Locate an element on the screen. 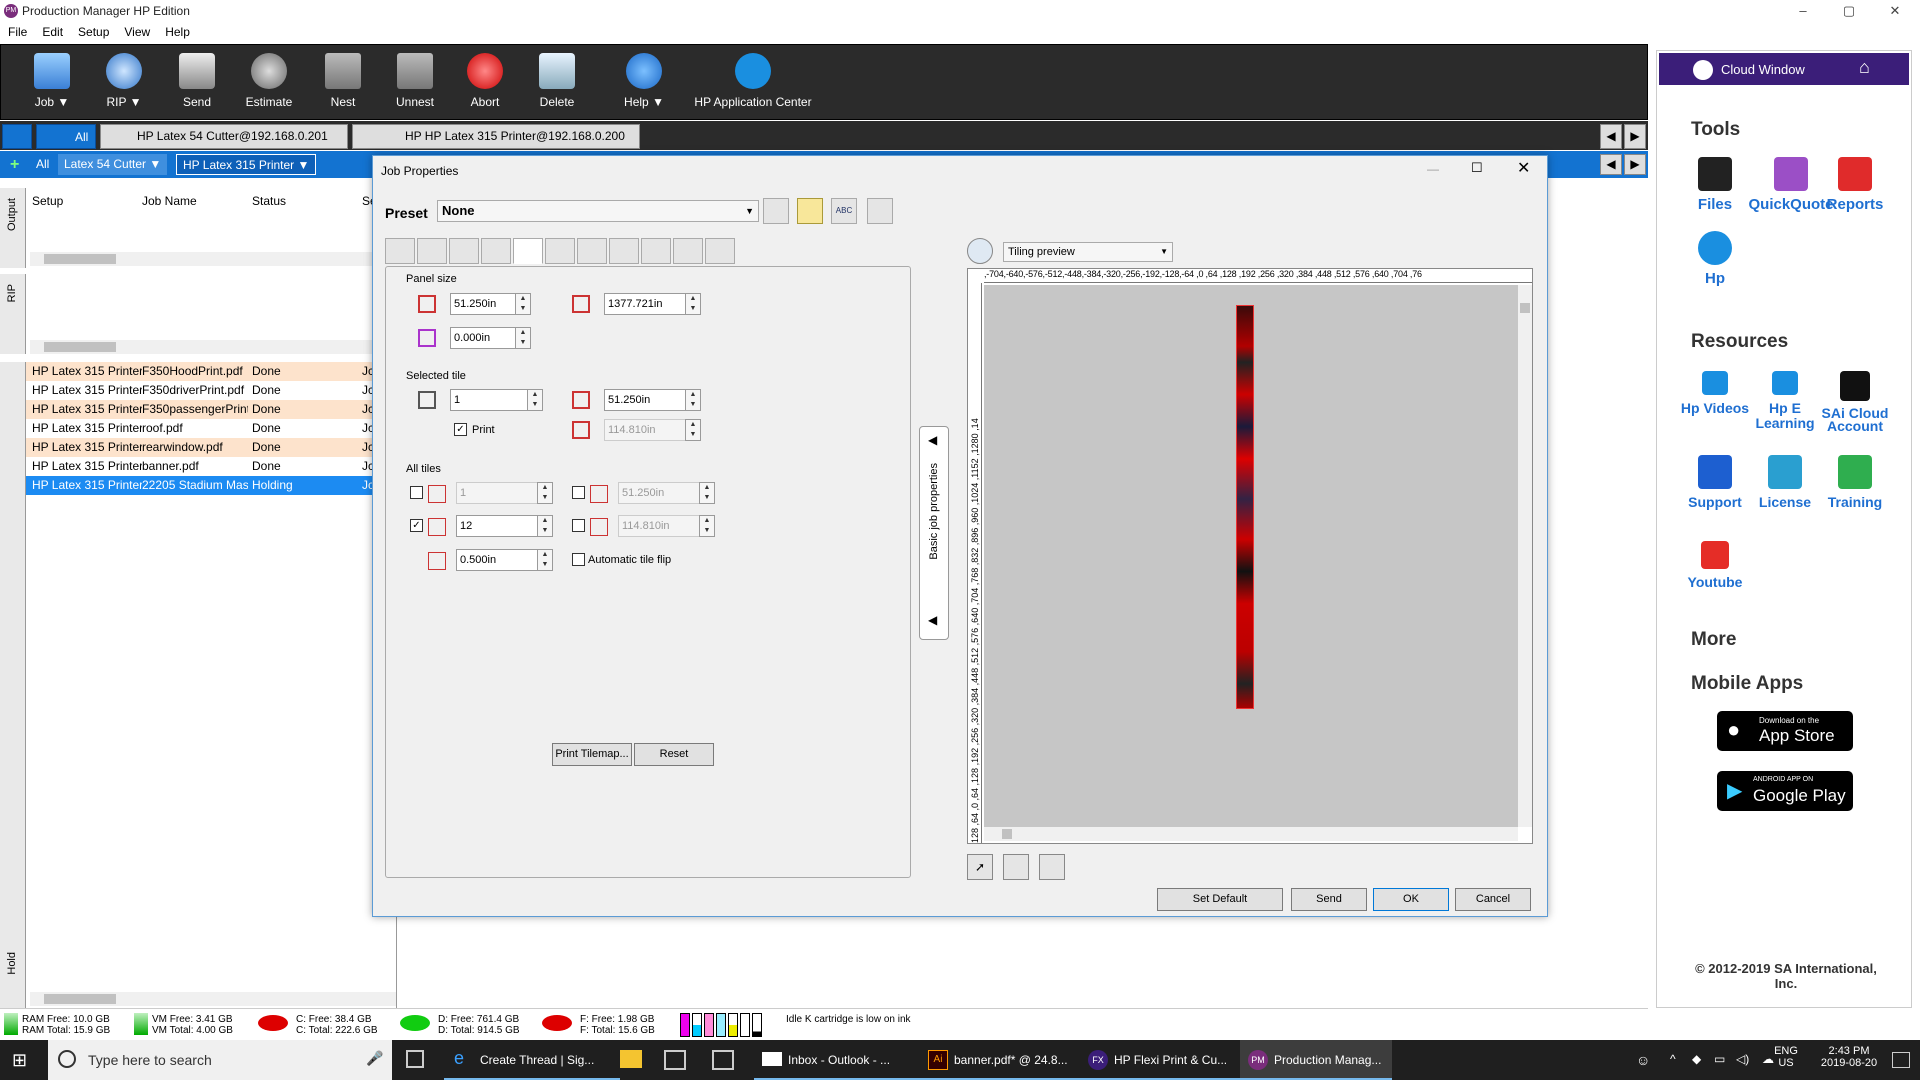 This screenshot has width=1920, height=1080. dropbox-icon: ◆ is located at coordinates (1696, 1059).